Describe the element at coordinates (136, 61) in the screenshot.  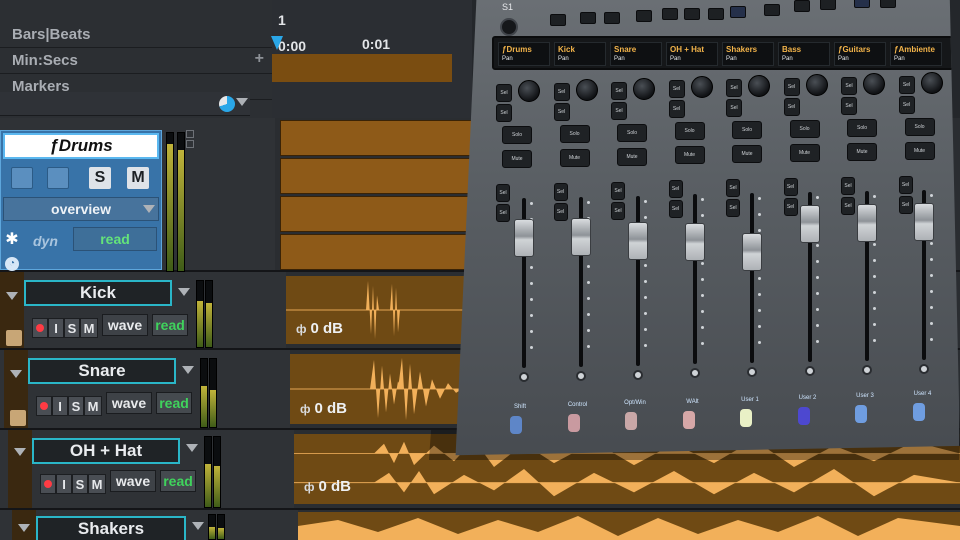
I see `ruler-min-secs: Min:Secs +` at that location.